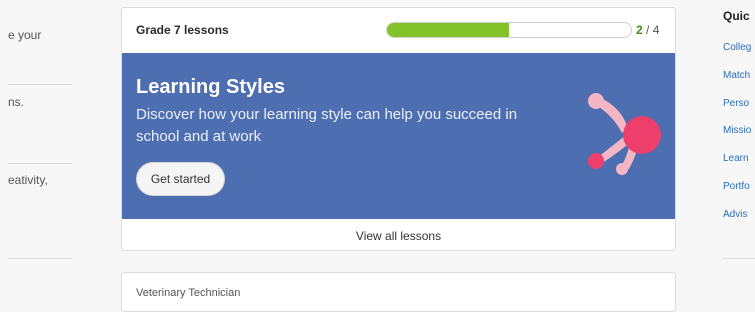  I want to click on lessons-progress-bar, so click(509, 30).